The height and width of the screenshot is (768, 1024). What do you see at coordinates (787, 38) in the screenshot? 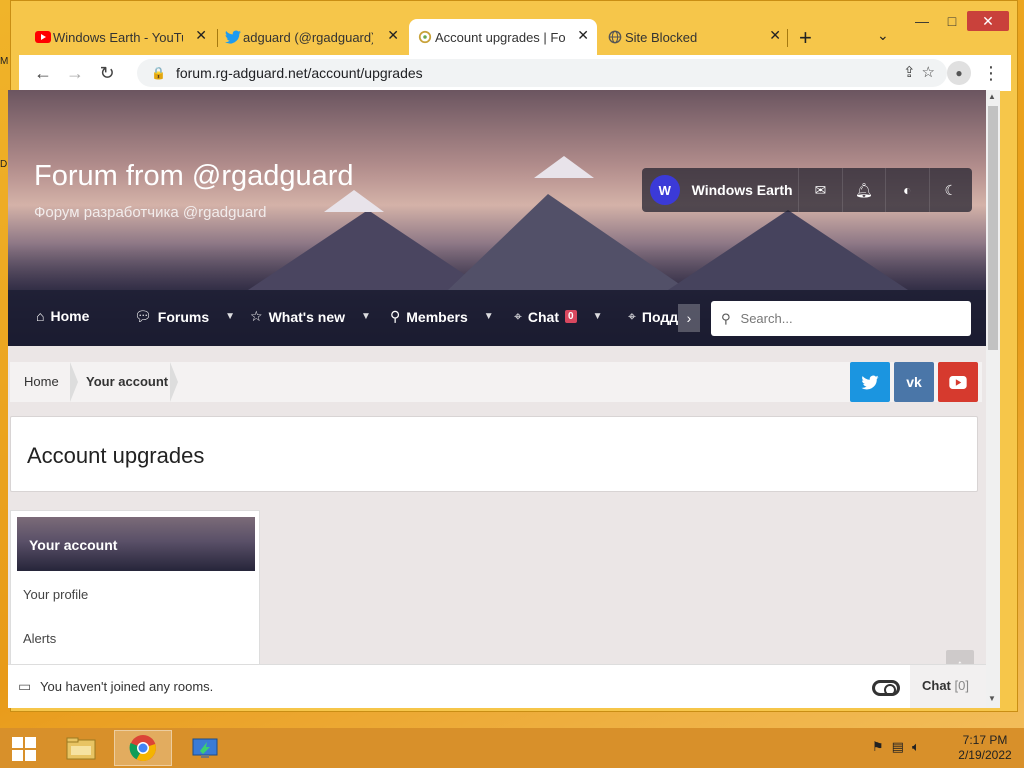
I see `tab-separator` at bounding box center [787, 38].